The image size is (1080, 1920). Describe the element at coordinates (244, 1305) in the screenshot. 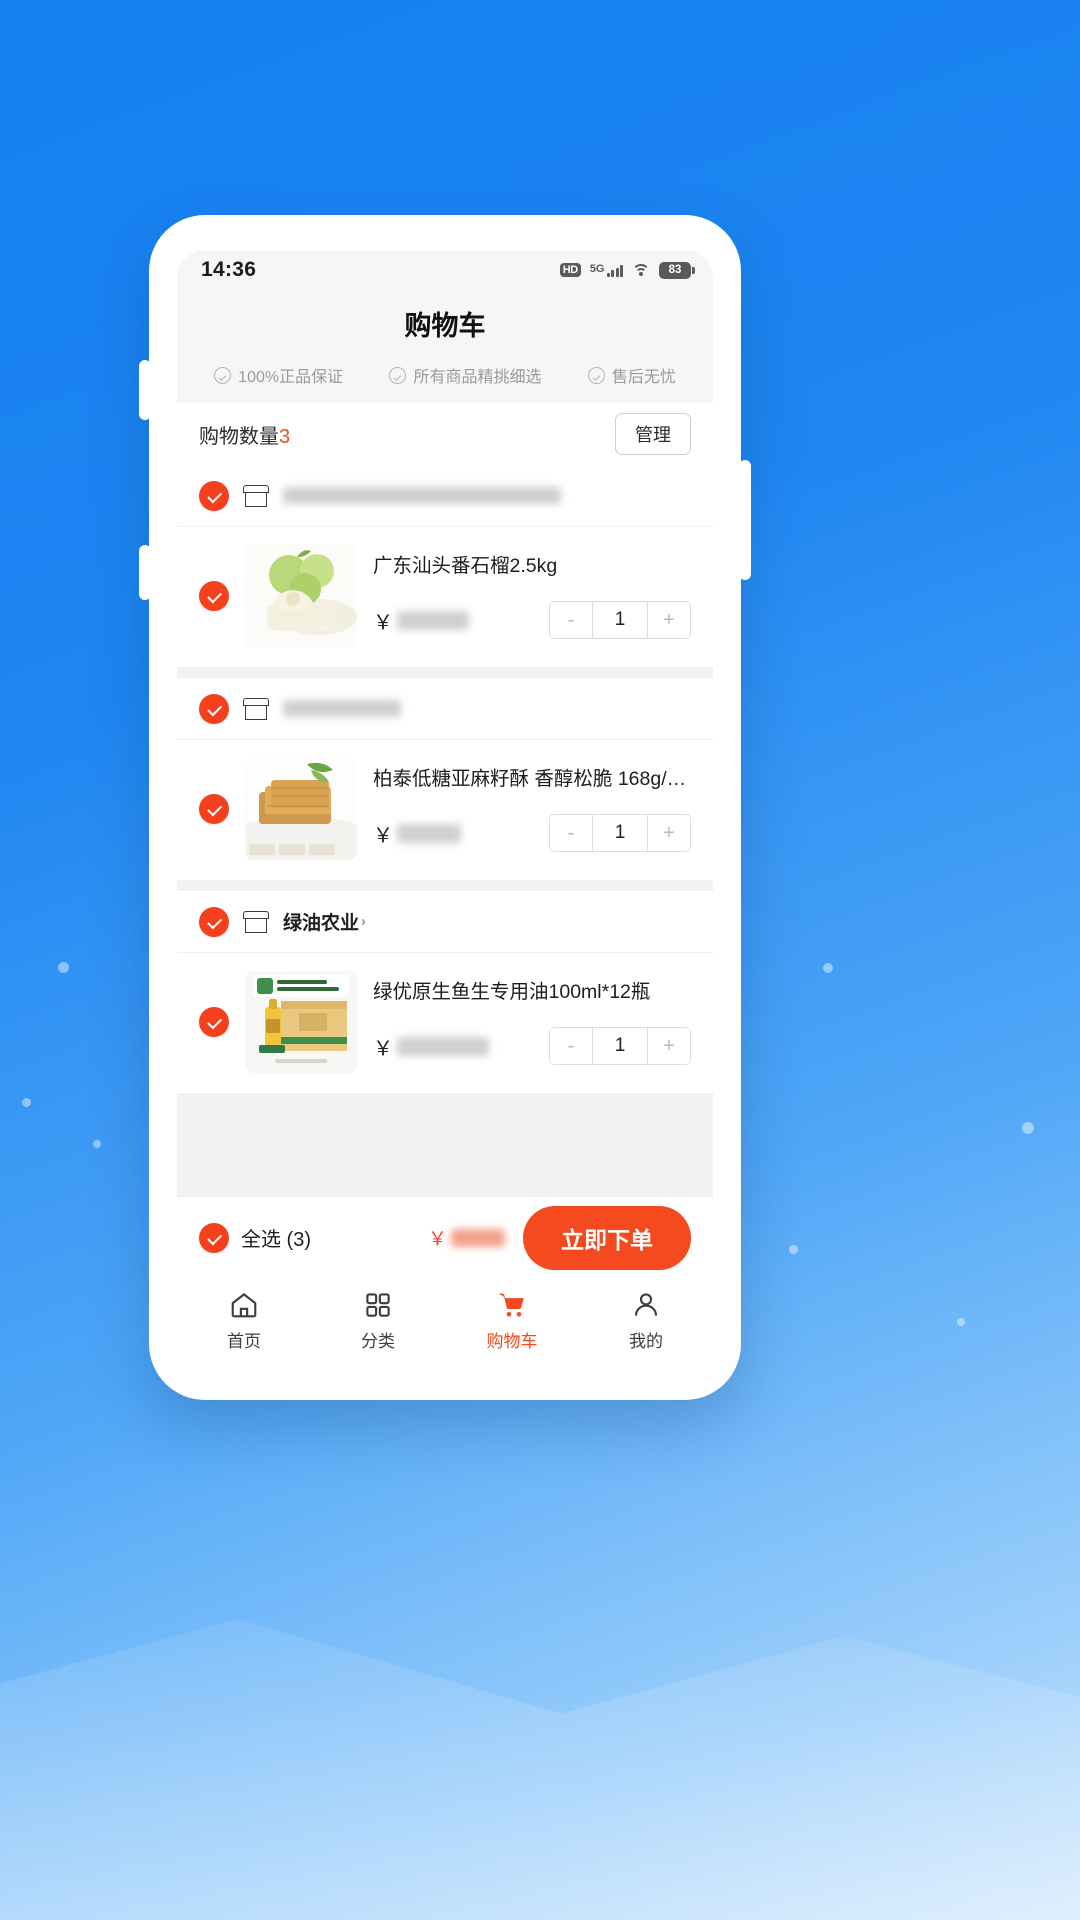

I see `home-icon` at that location.